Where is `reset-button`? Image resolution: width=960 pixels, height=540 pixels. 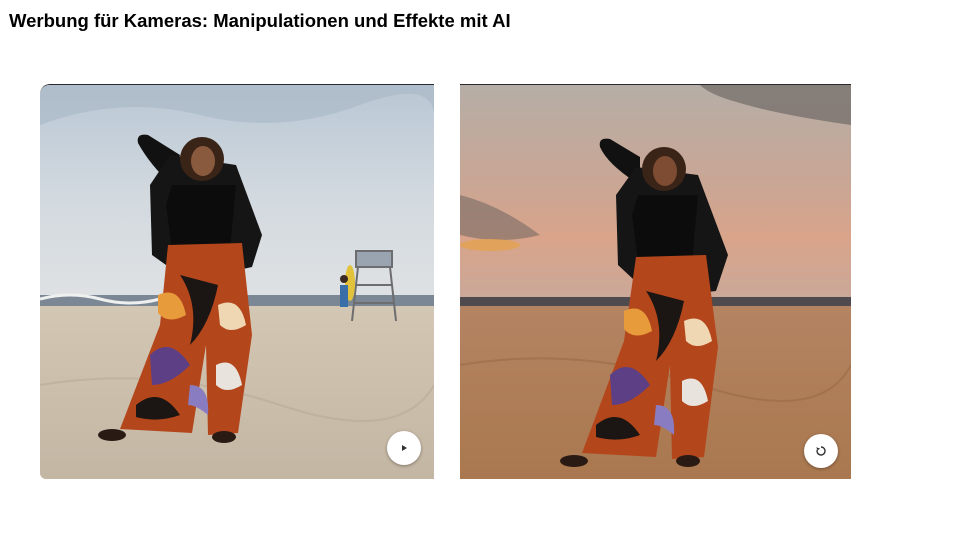
reset-button is located at coordinates (821, 451).